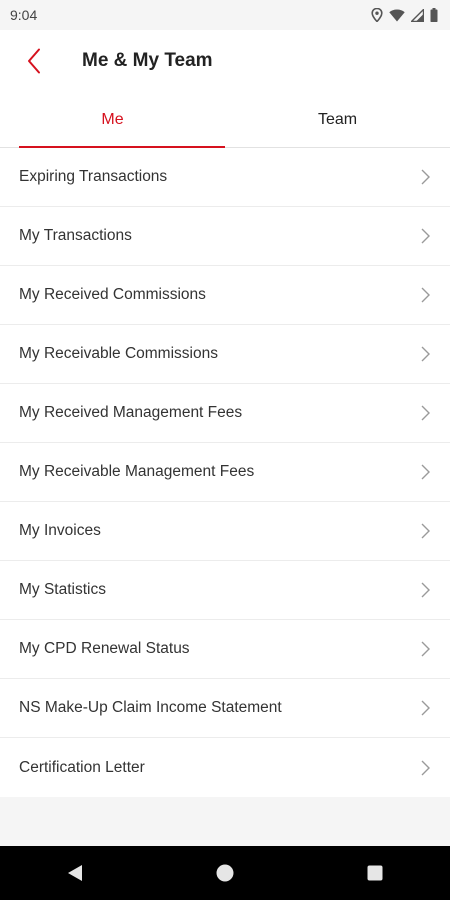 This screenshot has width=450, height=900. What do you see at coordinates (93, 176) in the screenshot?
I see `menu-item-label: Expiring Transactions` at bounding box center [93, 176].